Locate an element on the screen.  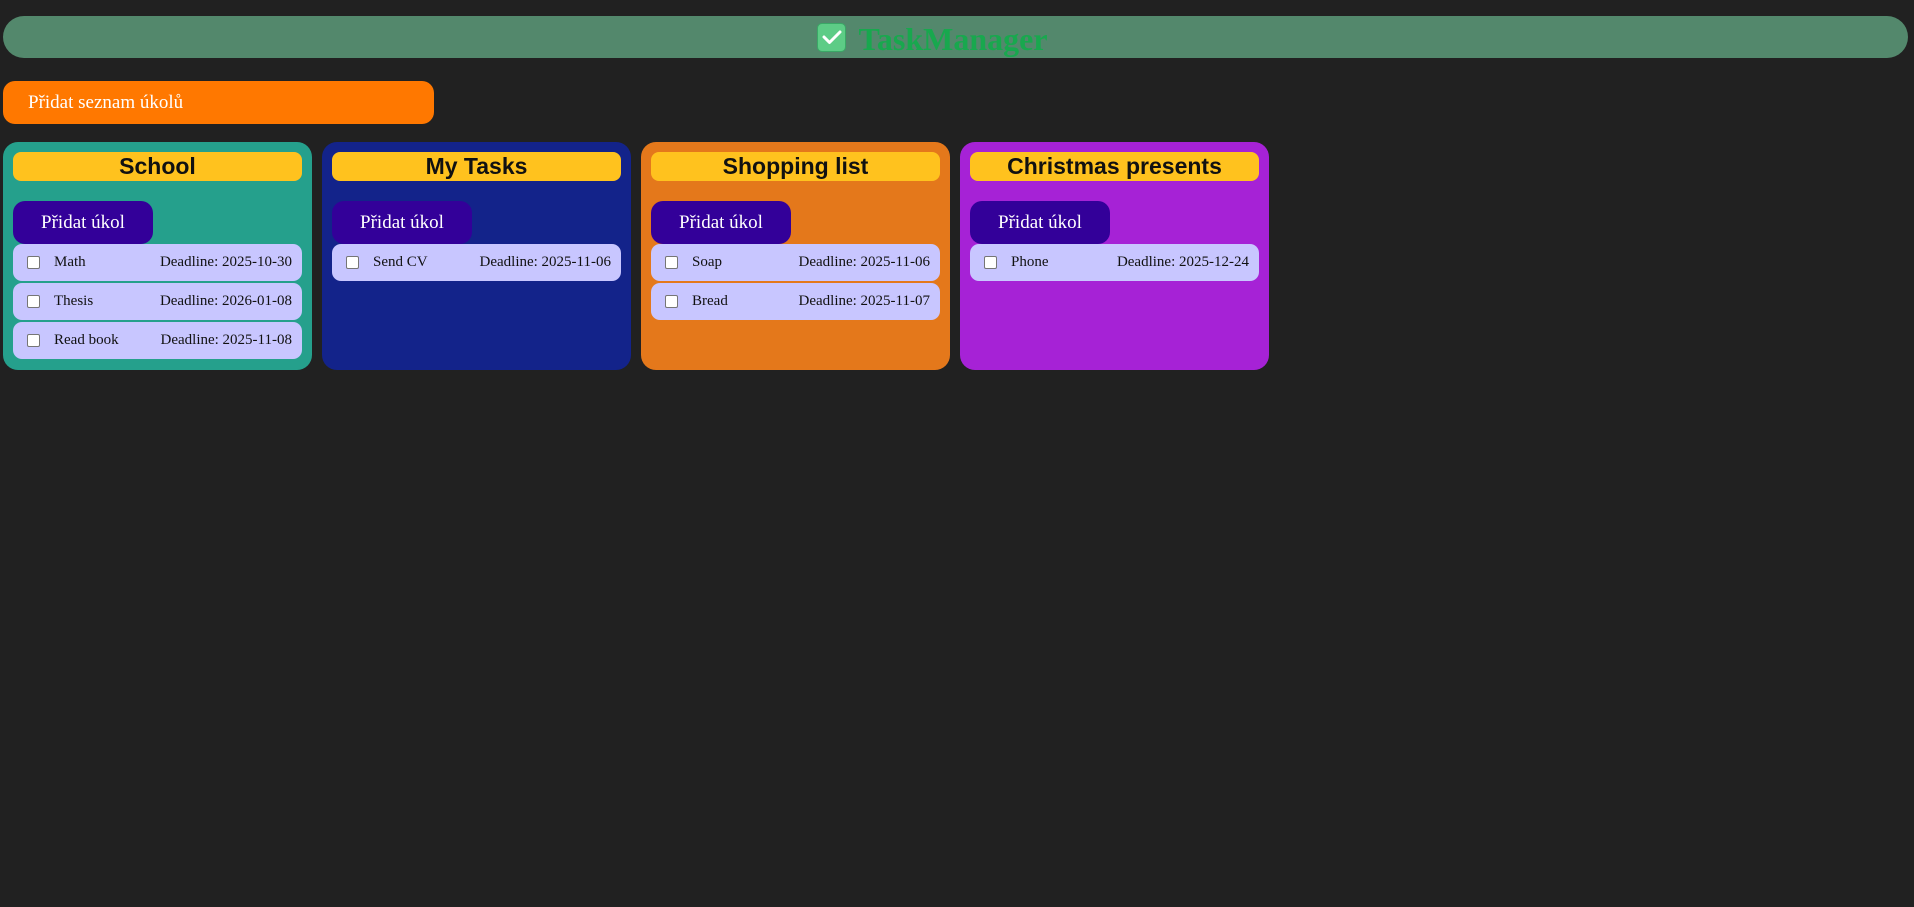
list-title: School is located at coordinates (157, 166).